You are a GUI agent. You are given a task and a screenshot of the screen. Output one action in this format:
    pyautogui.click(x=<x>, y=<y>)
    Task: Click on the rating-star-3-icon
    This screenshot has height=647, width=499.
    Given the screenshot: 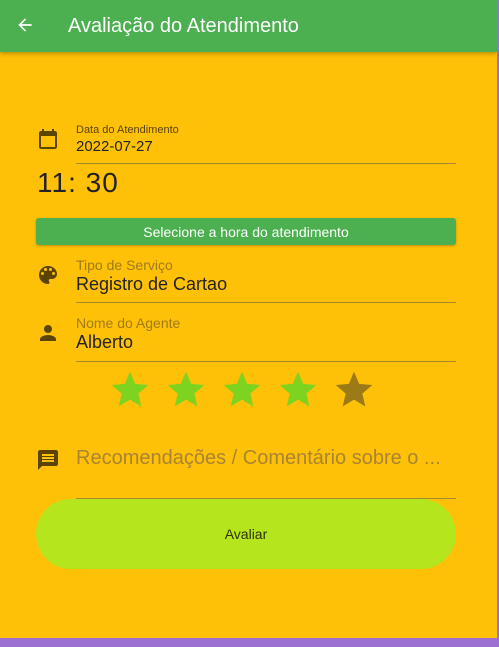 What is the action you would take?
    pyautogui.click(x=242, y=390)
    